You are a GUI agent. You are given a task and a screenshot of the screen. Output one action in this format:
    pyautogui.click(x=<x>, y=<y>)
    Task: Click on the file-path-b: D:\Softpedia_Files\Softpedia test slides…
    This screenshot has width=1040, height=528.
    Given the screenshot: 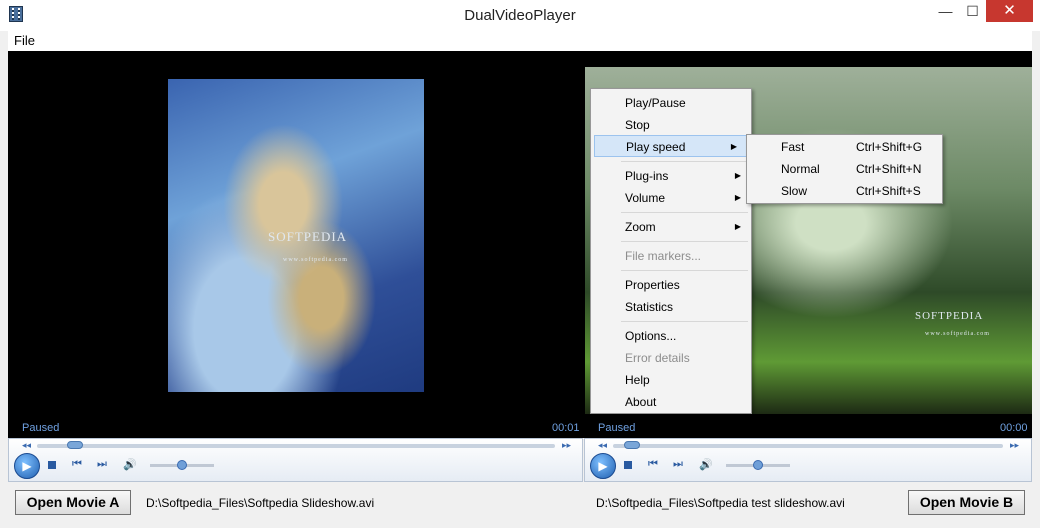 What is the action you would take?
    pyautogui.click(x=720, y=503)
    